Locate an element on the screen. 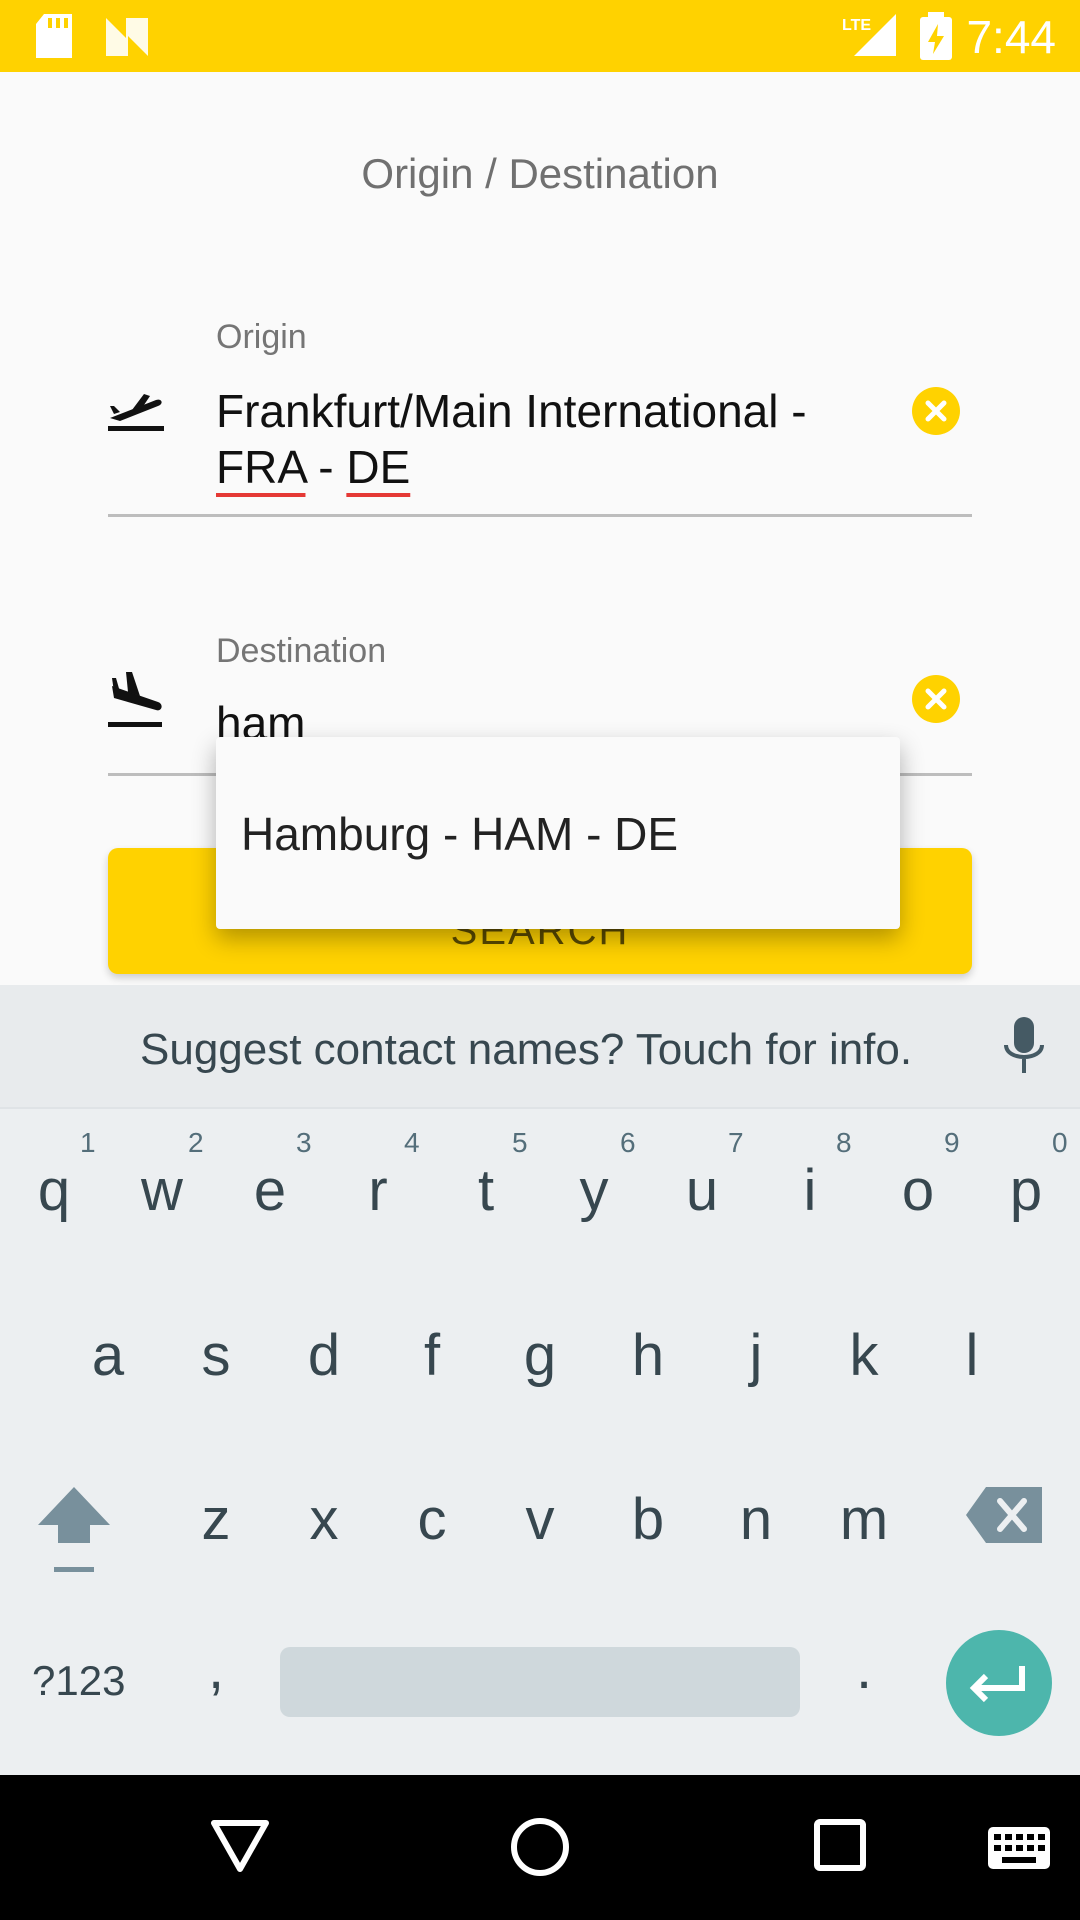 This screenshot has height=1920, width=1080. origin-value-line1: Frankfurt/Main International - is located at coordinates (511, 411).